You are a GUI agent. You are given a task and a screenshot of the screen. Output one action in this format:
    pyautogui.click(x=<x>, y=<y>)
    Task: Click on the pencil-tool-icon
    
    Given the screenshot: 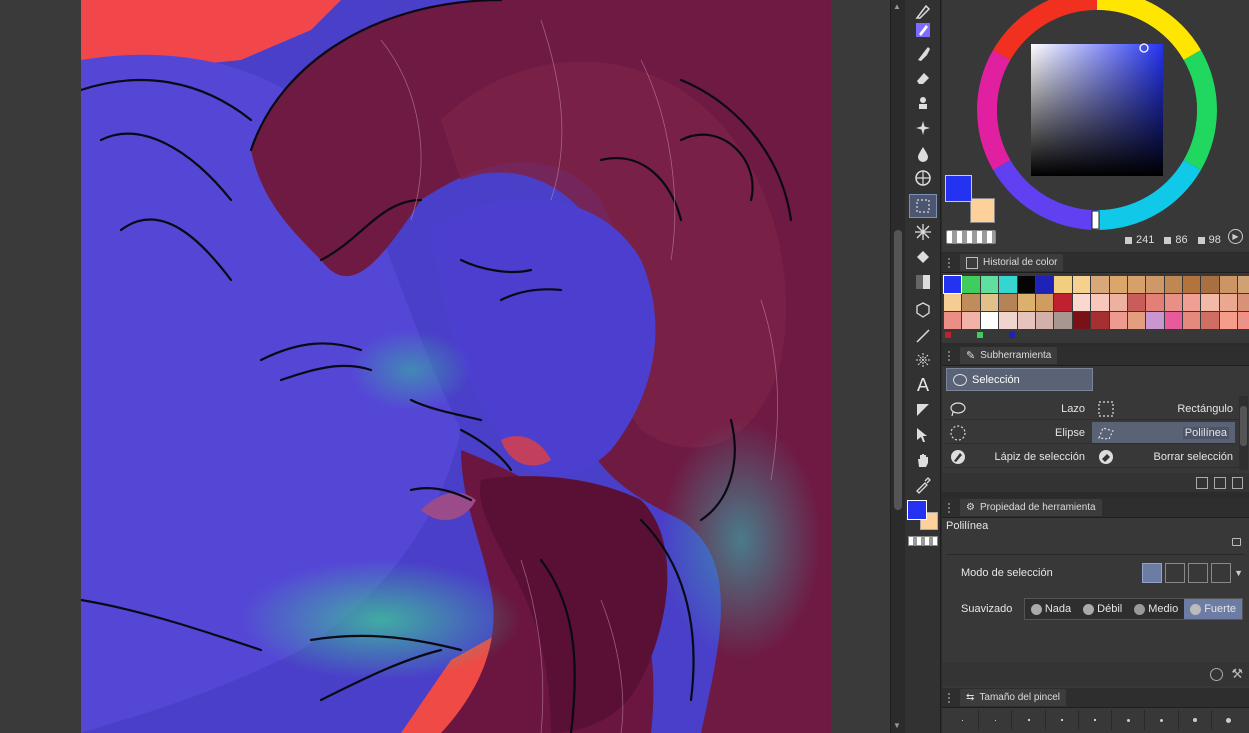 What is the action you would take?
    pyautogui.click(x=923, y=30)
    